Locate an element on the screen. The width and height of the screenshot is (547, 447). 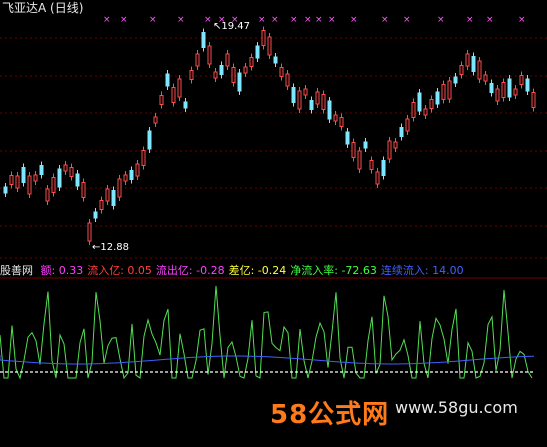
indicator-field: 差亿: -0.24 is located at coordinates (257, 270).